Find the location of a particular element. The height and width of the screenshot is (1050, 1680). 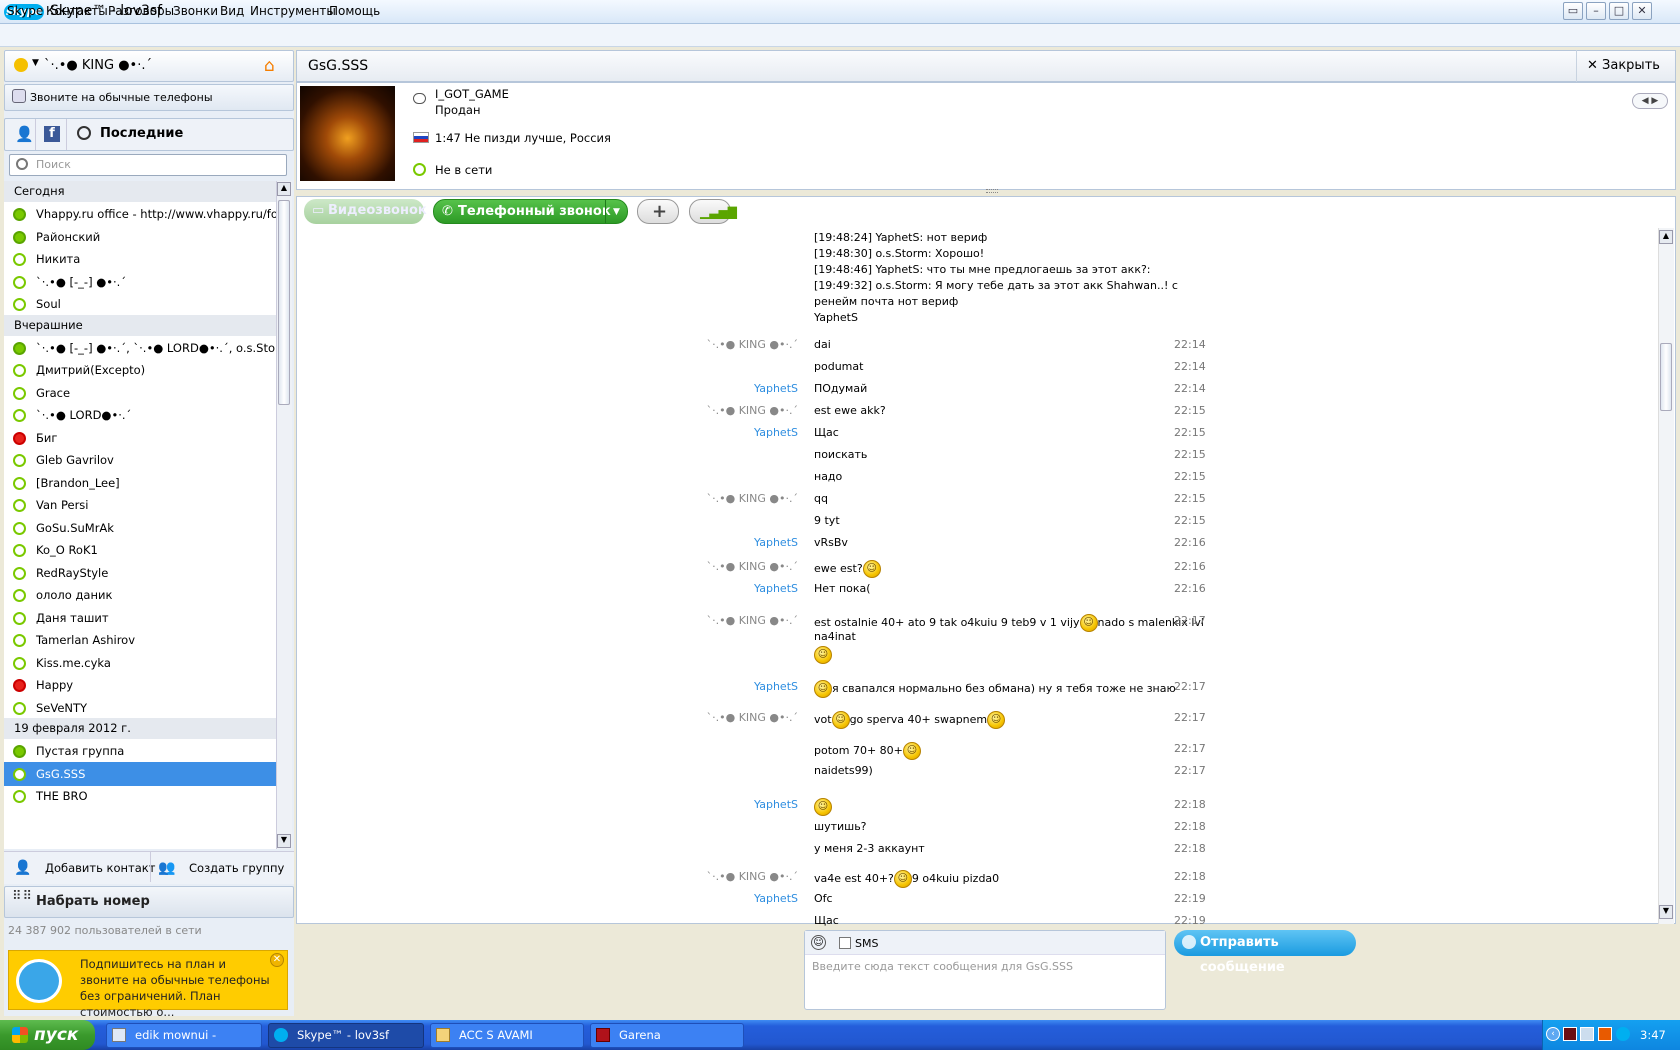

close-window-button: ✕ is located at coordinates (1642, 11).